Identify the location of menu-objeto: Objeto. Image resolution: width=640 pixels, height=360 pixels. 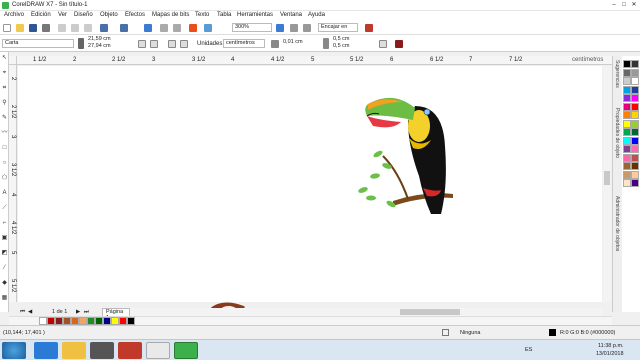
(109, 15).